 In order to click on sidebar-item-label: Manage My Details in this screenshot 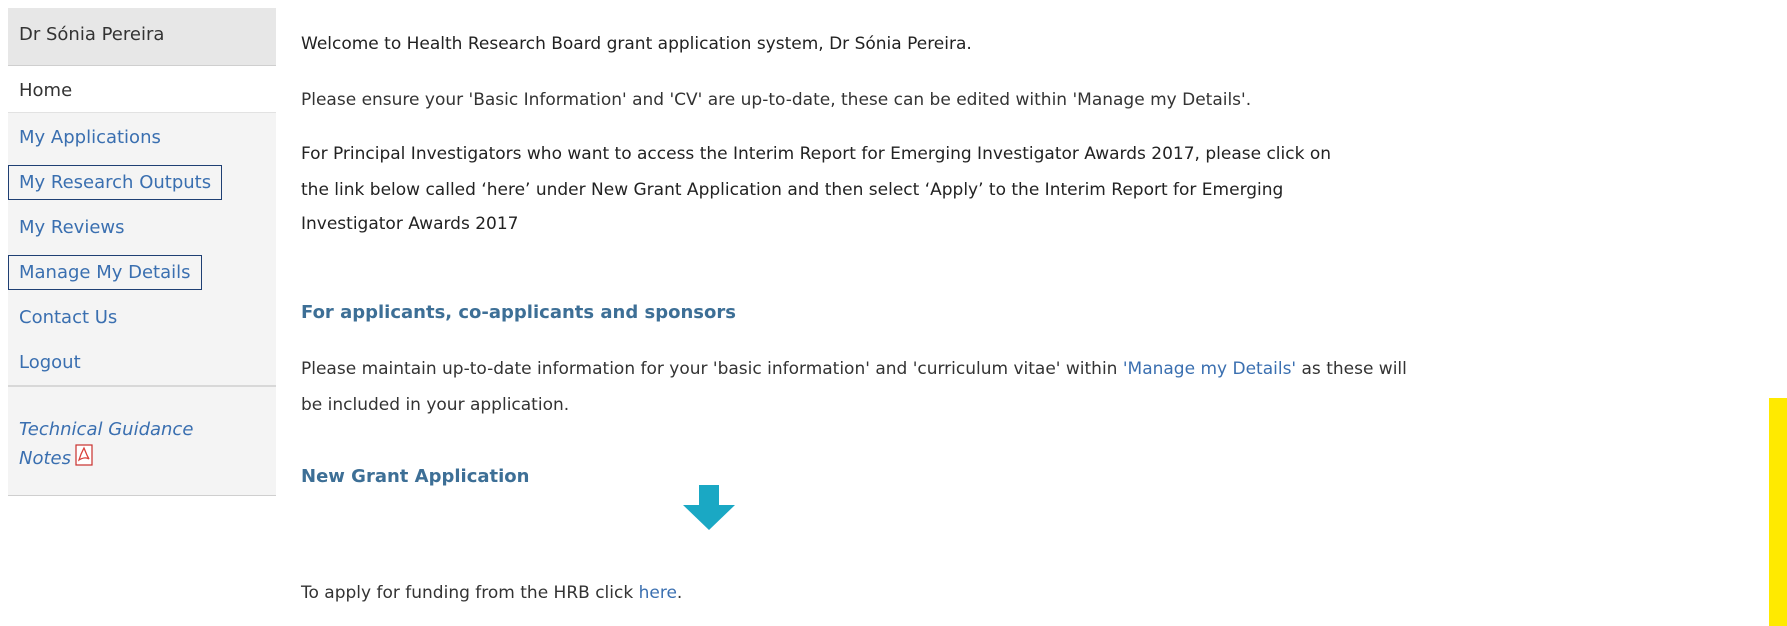, I will do `click(105, 272)`.